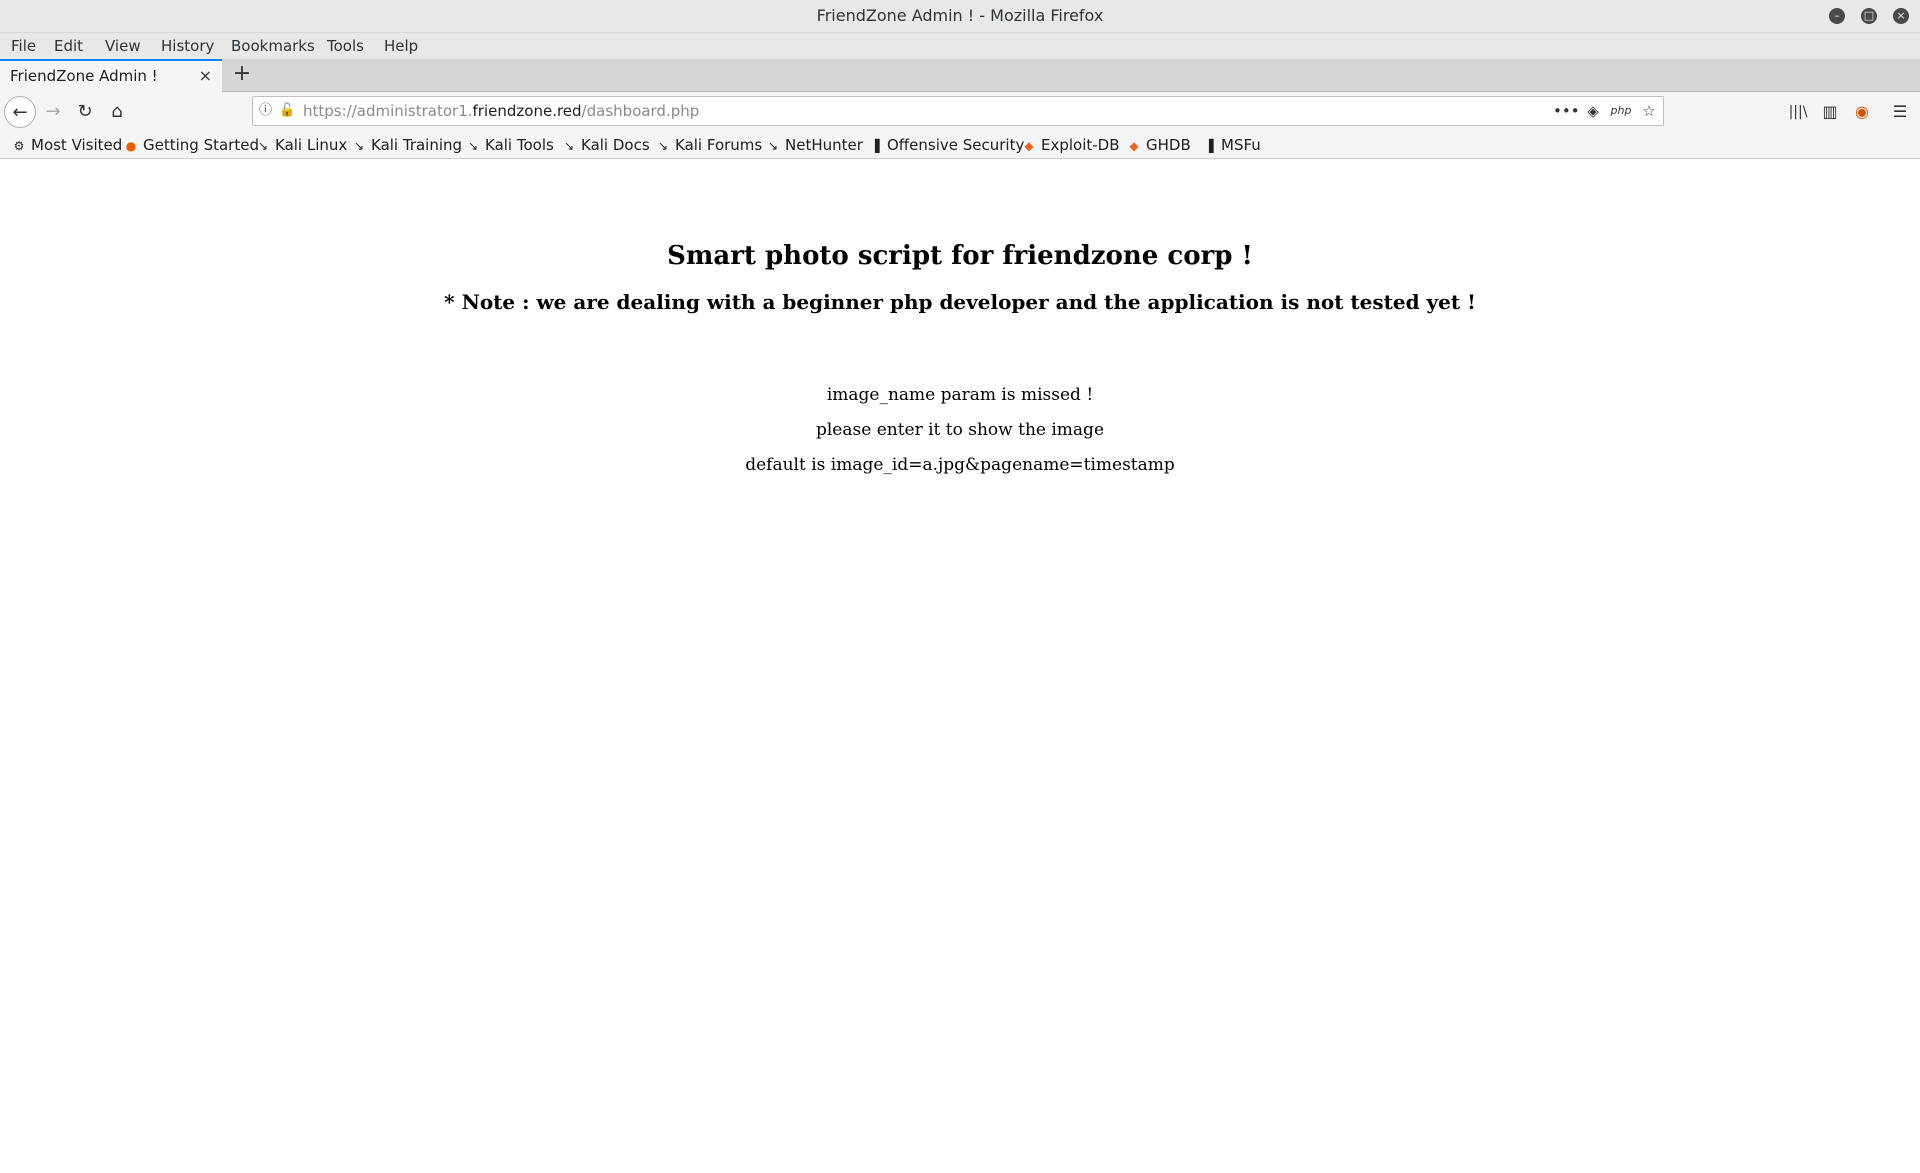  What do you see at coordinates (606, 145) in the screenshot?
I see `bookmark-kali-docs: ↘ Kali Docs` at bounding box center [606, 145].